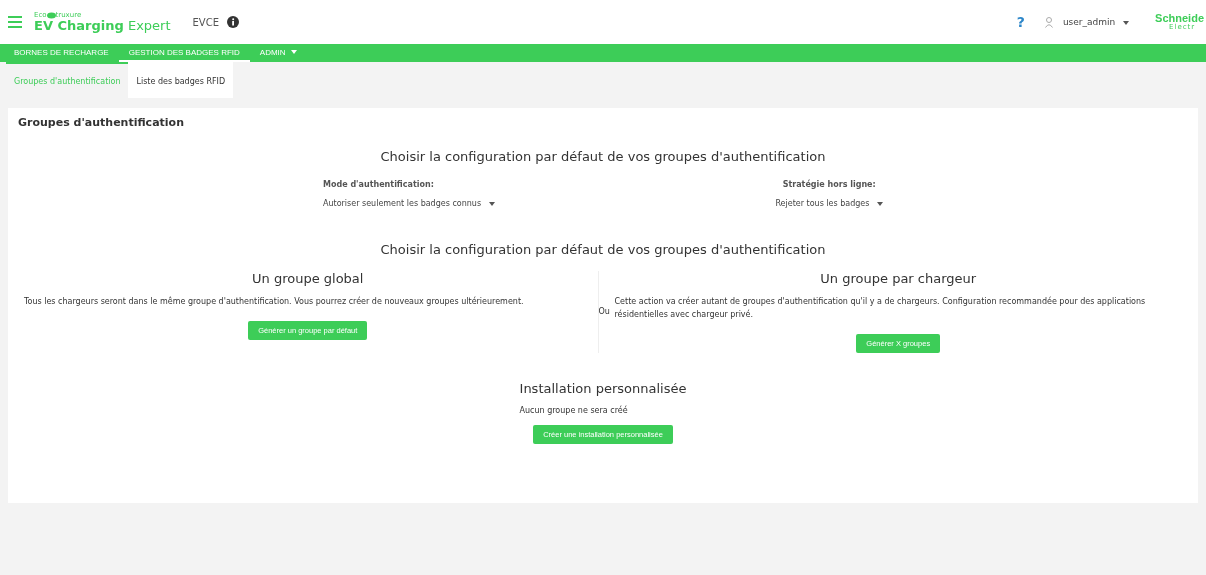 This screenshot has height=575, width=1206. Describe the element at coordinates (573, 410) in the screenshot. I see `option-description: Aucun groupe ne sera créé` at that location.